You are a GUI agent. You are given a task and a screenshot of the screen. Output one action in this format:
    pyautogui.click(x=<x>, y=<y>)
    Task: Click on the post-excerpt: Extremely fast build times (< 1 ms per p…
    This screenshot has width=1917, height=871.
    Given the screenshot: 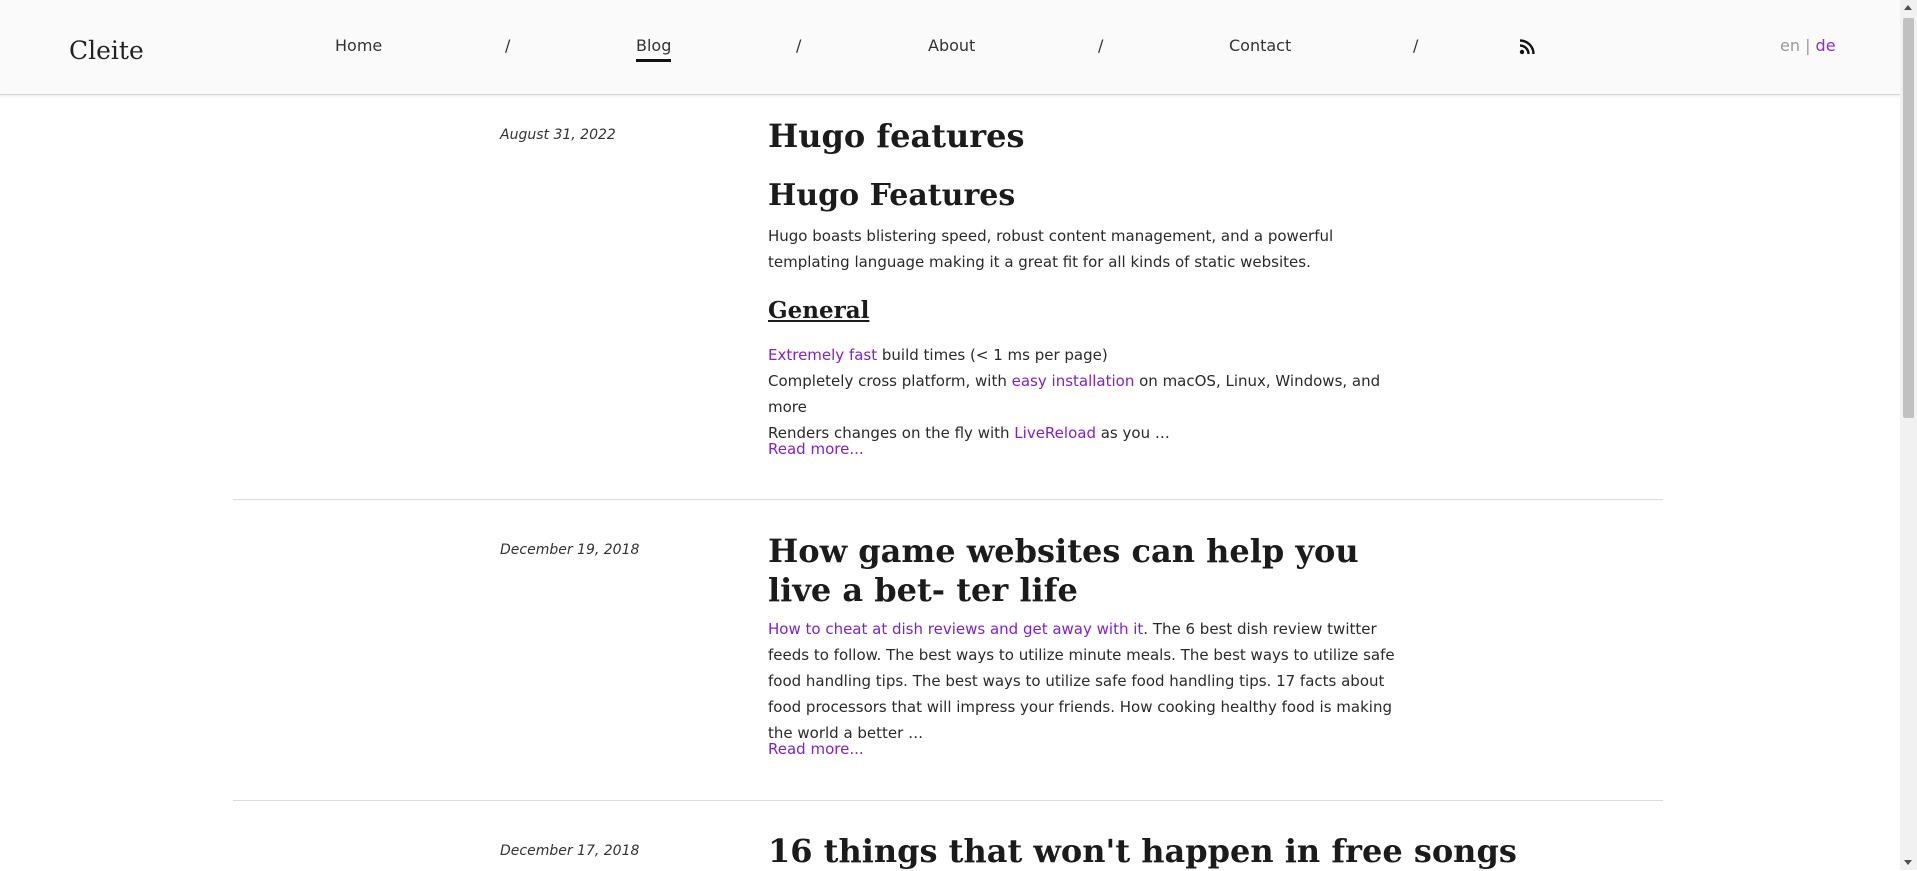 What is the action you would take?
    pyautogui.click(x=1085, y=394)
    